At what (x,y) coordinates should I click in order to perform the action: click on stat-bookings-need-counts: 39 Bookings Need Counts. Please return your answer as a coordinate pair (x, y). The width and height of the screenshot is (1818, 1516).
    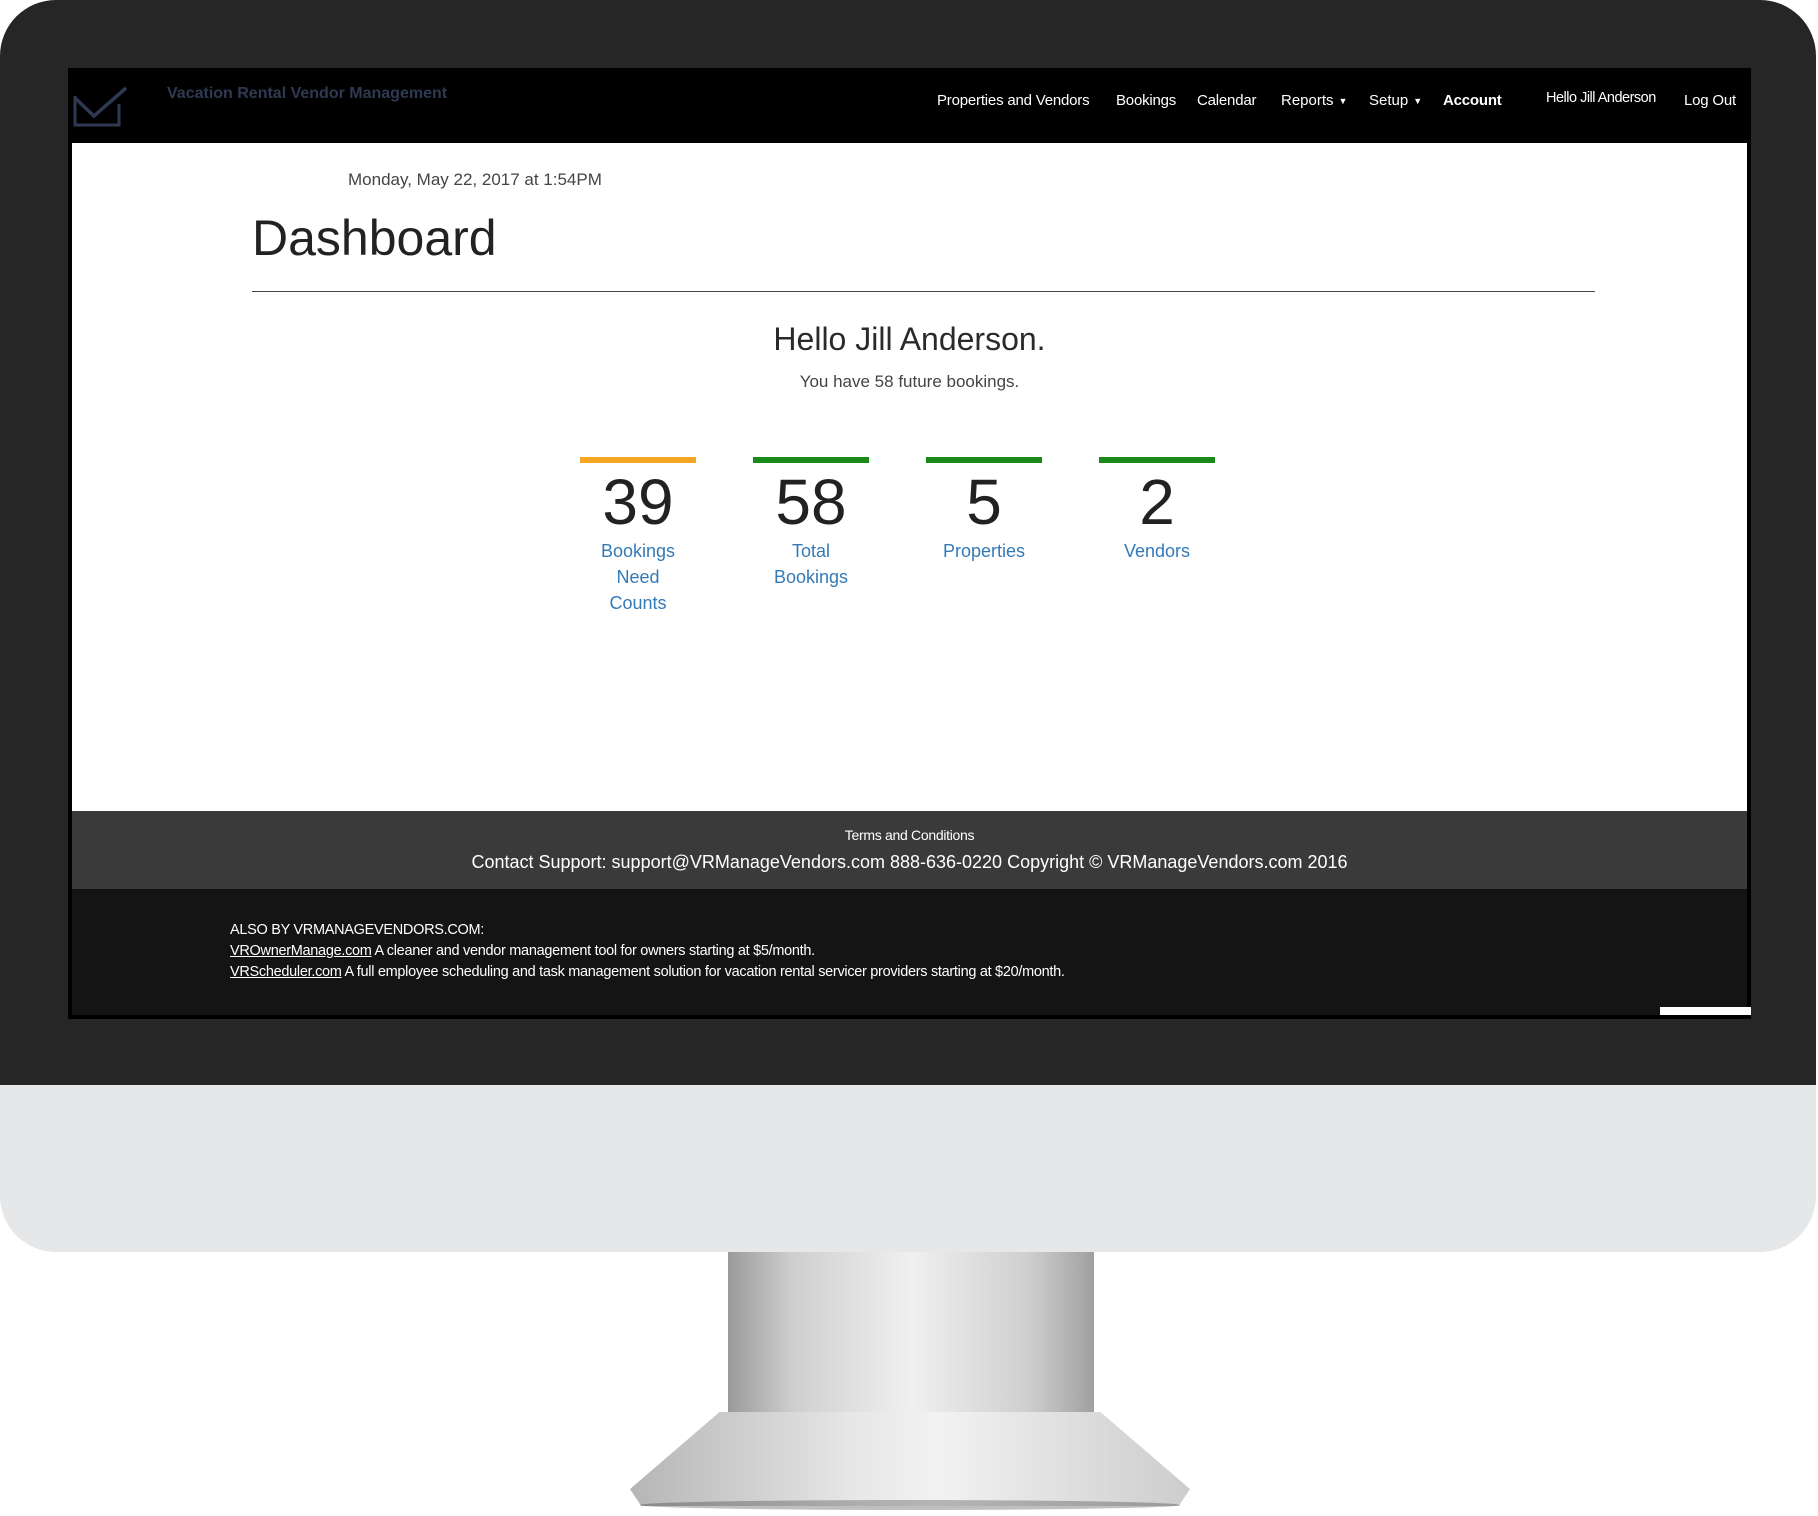
    Looking at the image, I should click on (638, 536).